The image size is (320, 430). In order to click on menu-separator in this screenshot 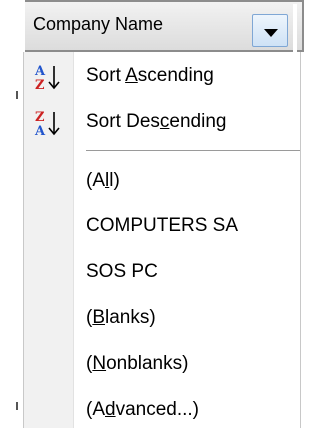, I will do `click(193, 150)`.